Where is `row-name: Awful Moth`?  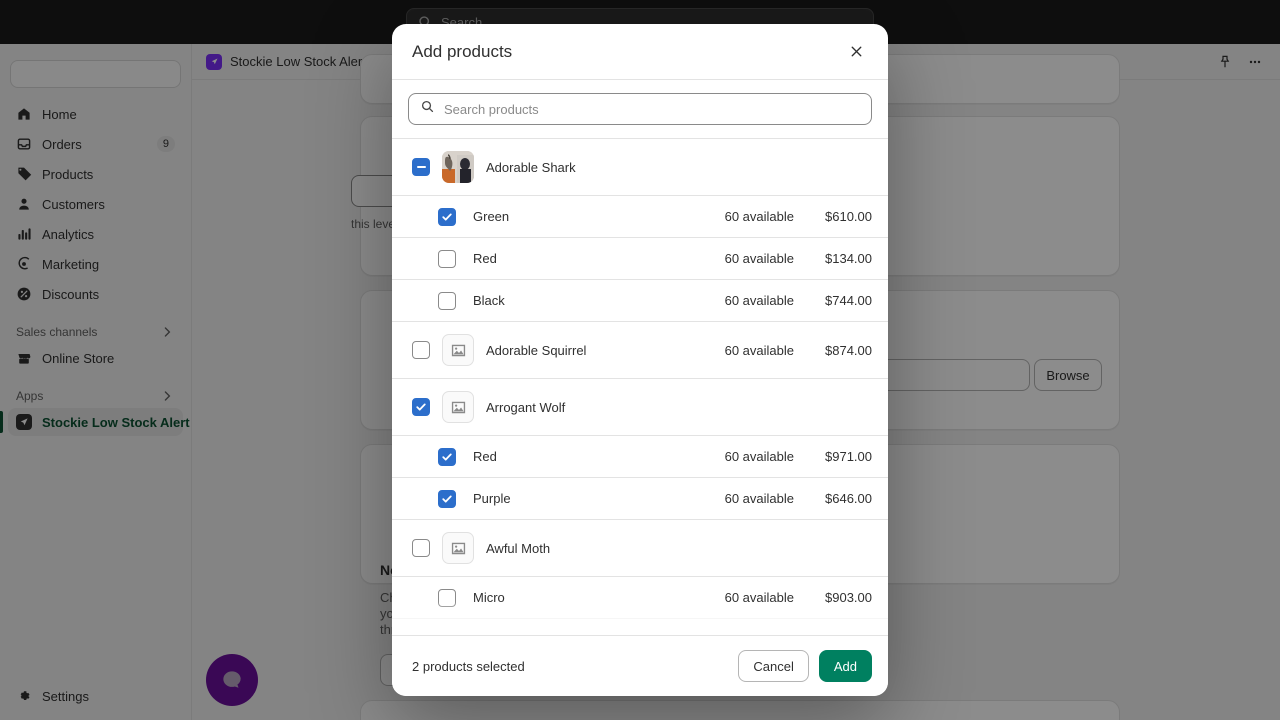 row-name: Awful Moth is located at coordinates (518, 548).